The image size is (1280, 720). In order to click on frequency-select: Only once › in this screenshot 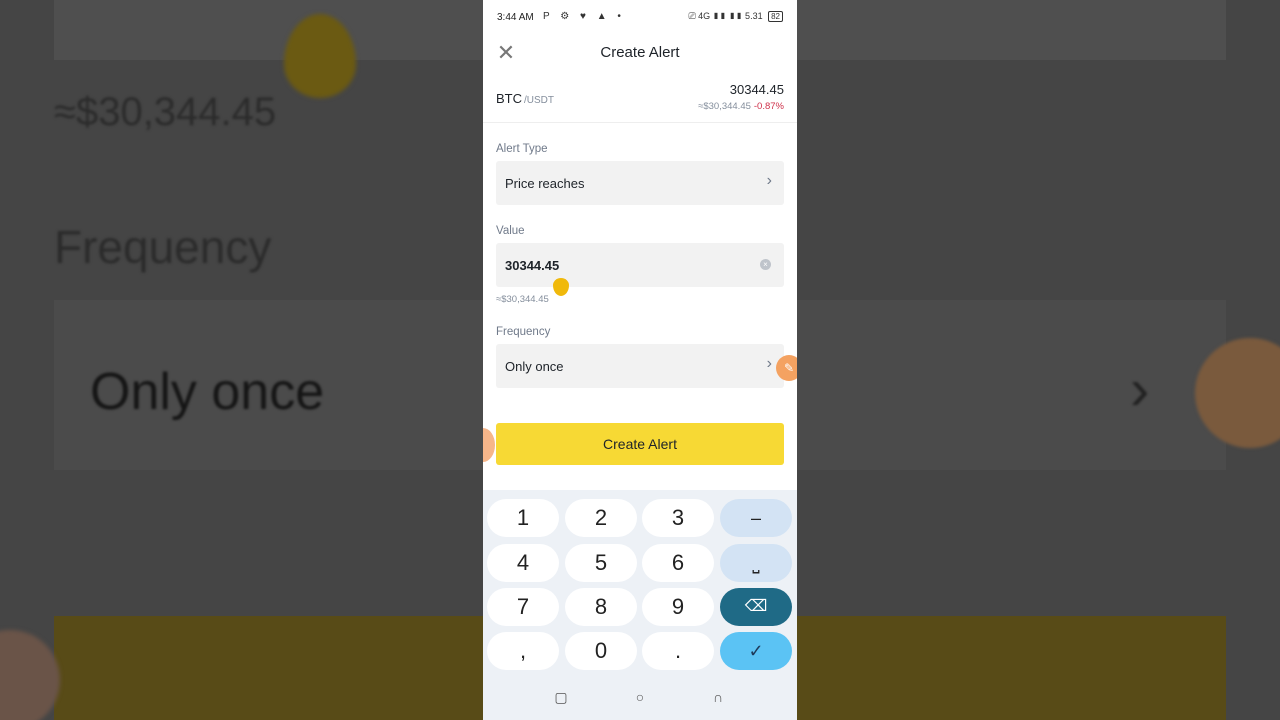, I will do `click(640, 366)`.